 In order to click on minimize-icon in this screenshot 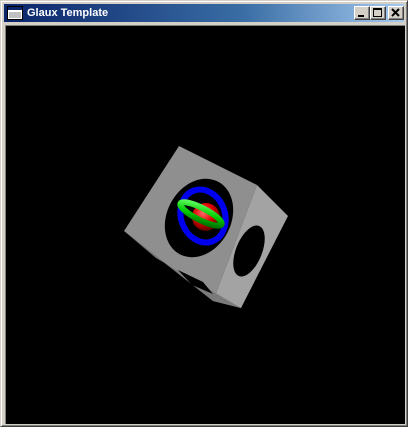, I will do `click(361, 16)`.